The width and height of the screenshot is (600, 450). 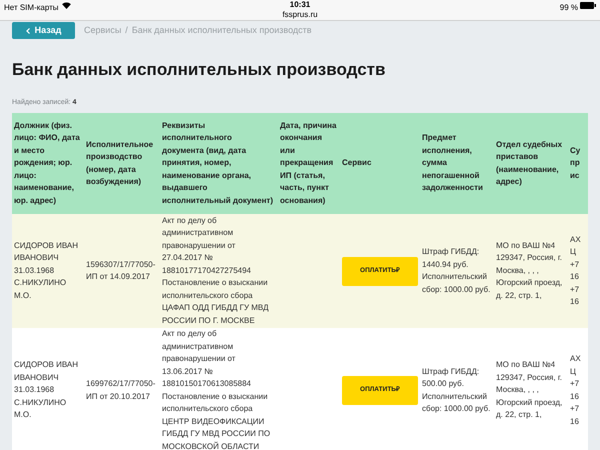 I want to click on column-header: Дата, причина окончания или прекращения ИП (статья, часть, пункт основания), so click(x=309, y=163).